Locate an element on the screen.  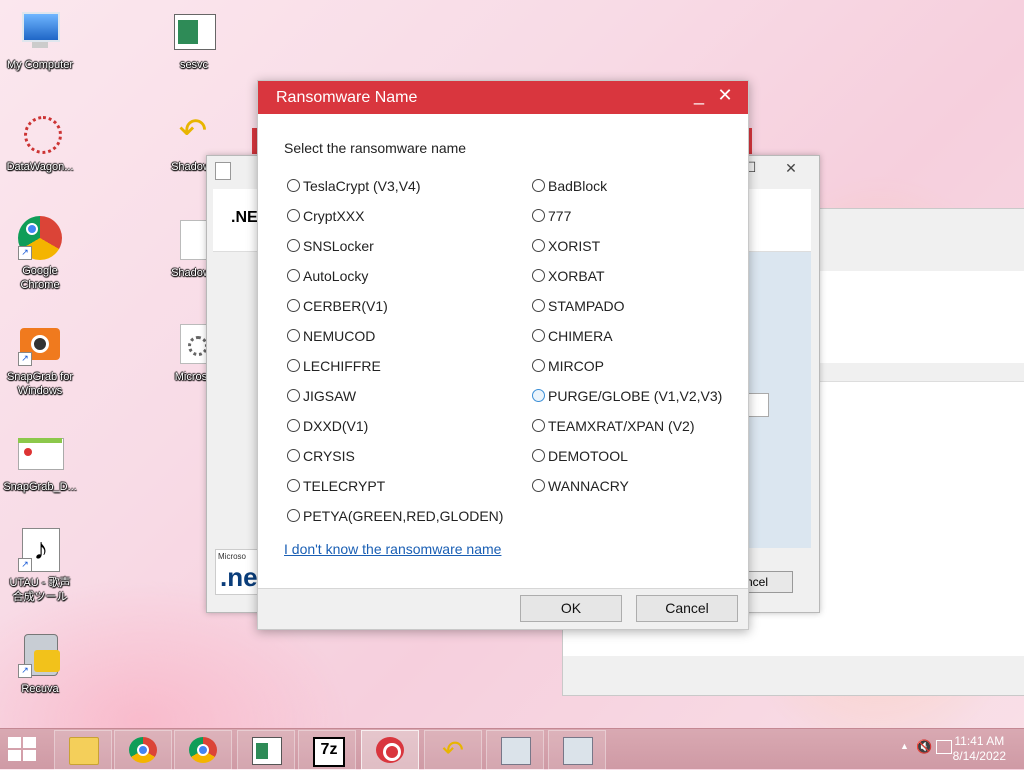
radio-stampado: STAMPADO is located at coordinates (578, 306).